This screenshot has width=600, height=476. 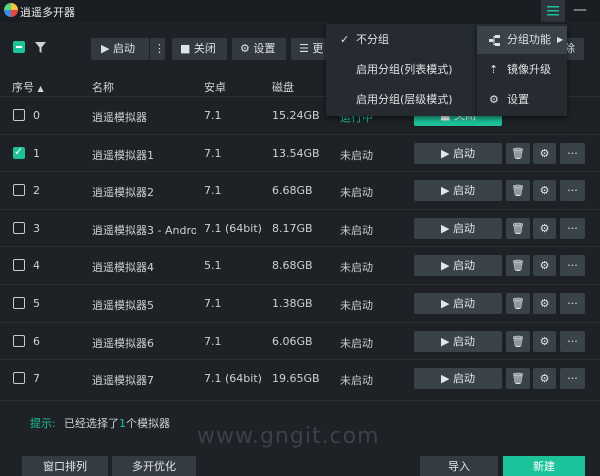 What do you see at coordinates (11, 10) in the screenshot?
I see `app-logo-icon` at bounding box center [11, 10].